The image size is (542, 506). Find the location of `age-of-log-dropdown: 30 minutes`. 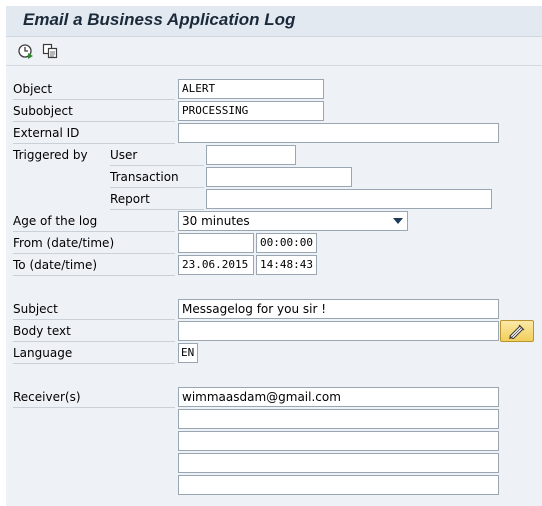

age-of-log-dropdown: 30 minutes is located at coordinates (293, 221).